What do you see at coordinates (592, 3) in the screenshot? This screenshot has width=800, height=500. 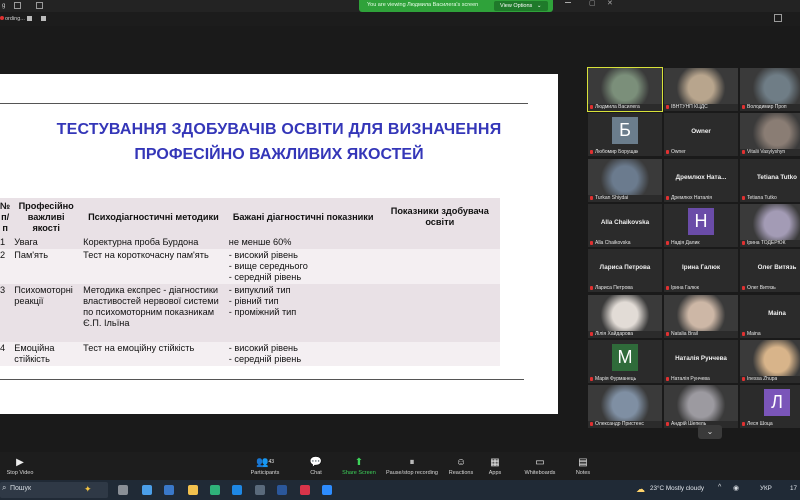 I see `restore-icon: ▢` at bounding box center [592, 3].